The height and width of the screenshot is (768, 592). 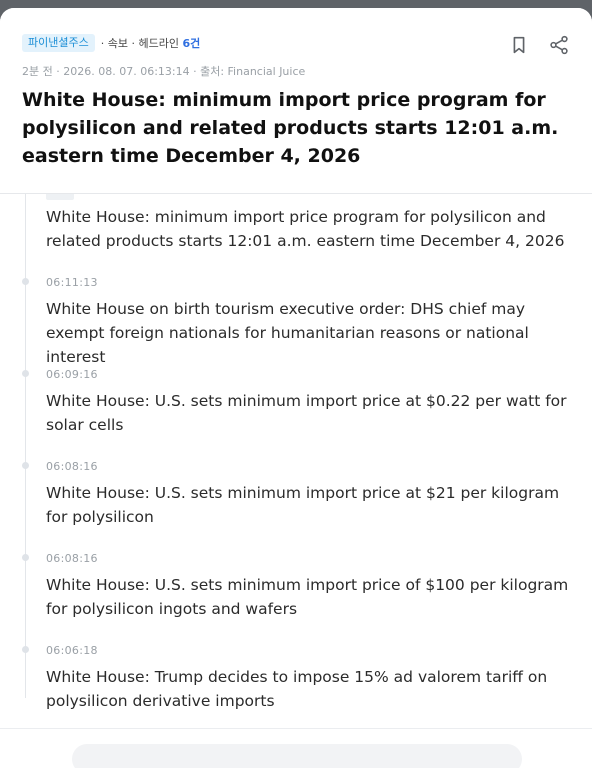 What do you see at coordinates (539, 45) in the screenshot?
I see `header-actions` at bounding box center [539, 45].